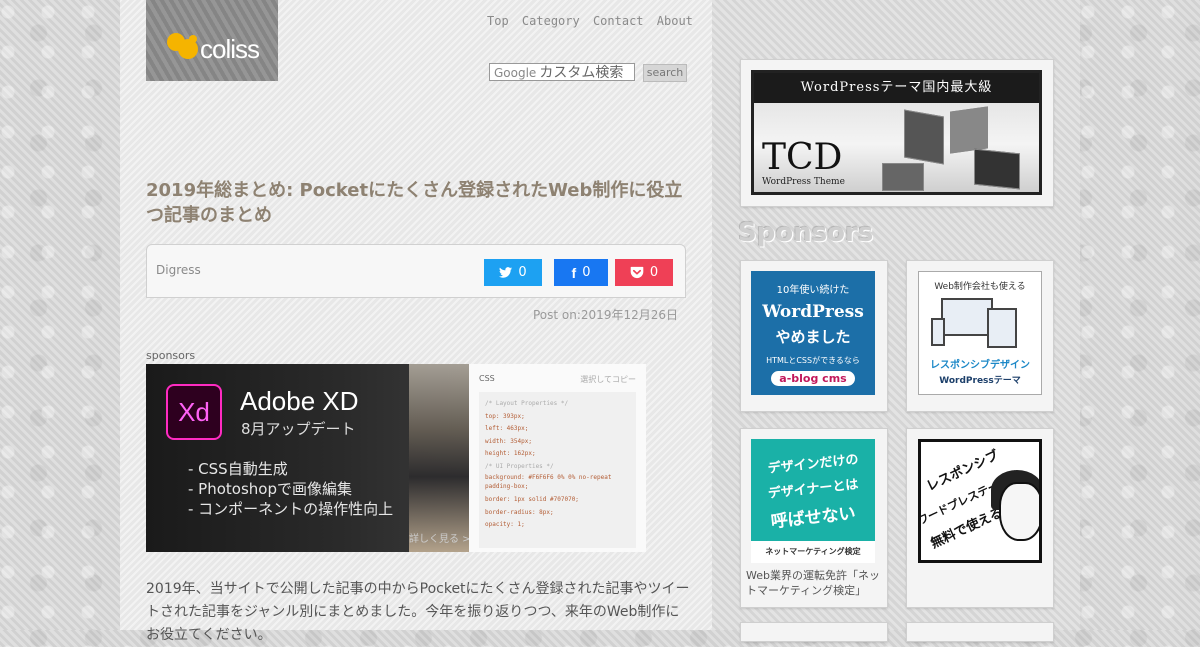 This screenshot has height=647, width=1200. Describe the element at coordinates (605, 315) in the screenshot. I see `post-date: Post on:2019年12月26日` at that location.